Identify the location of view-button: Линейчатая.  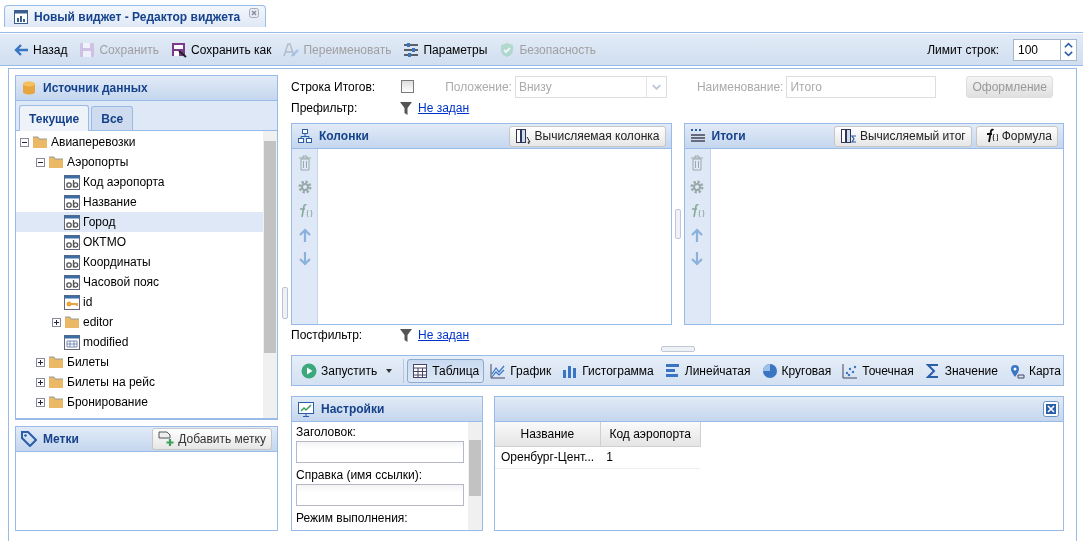
(707, 370).